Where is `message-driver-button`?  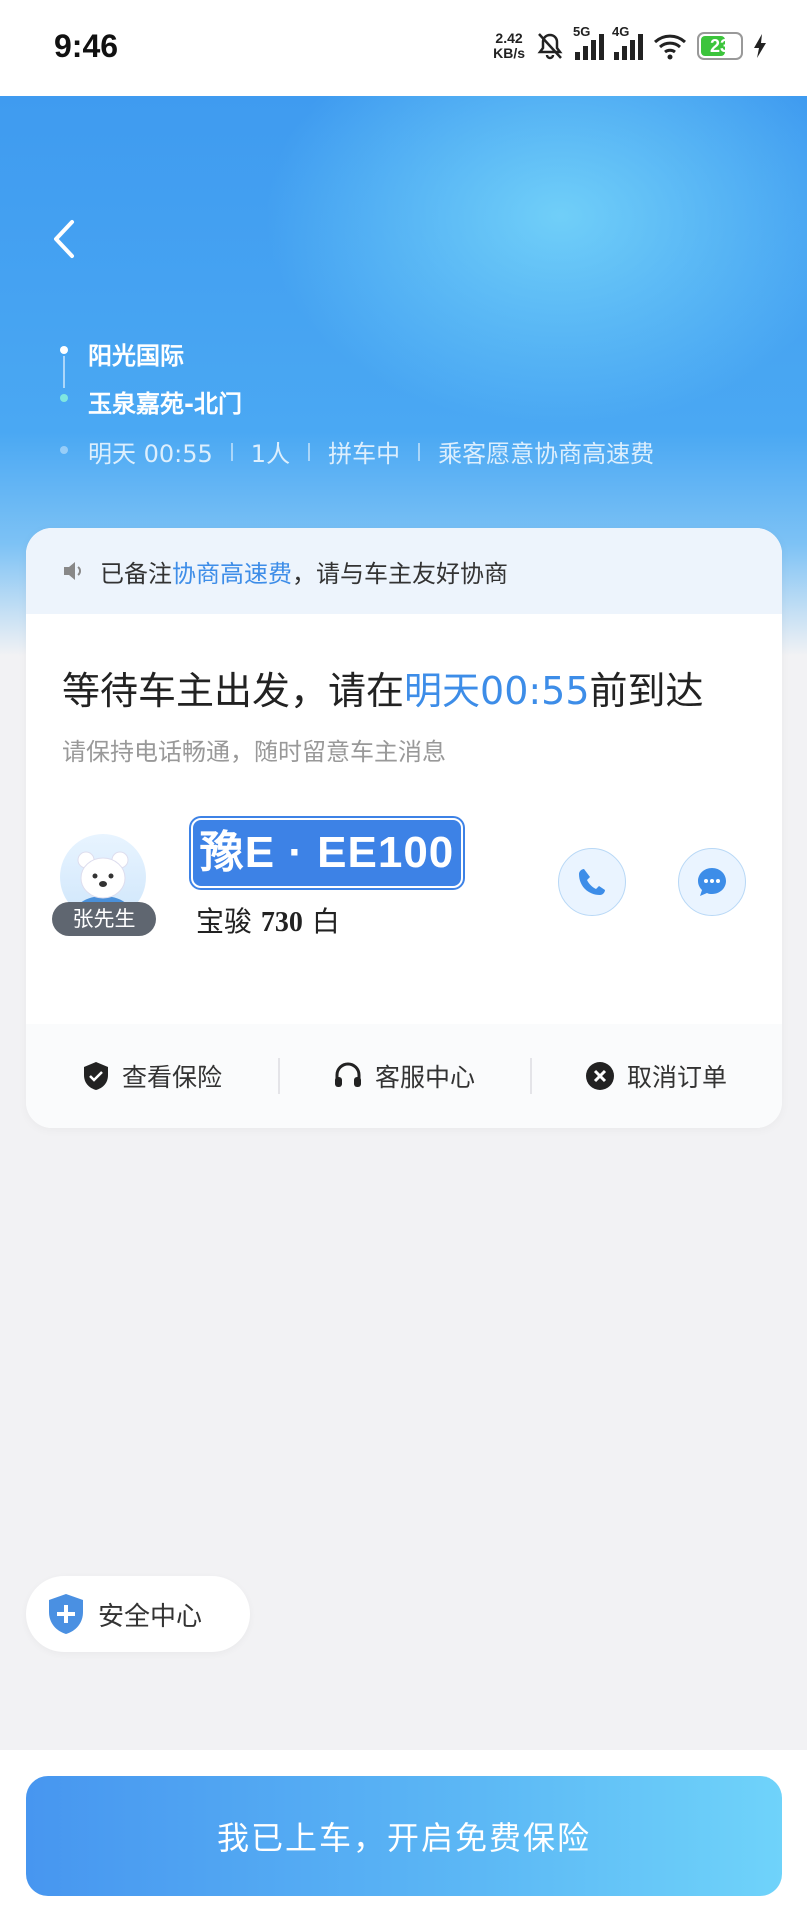
message-driver-button is located at coordinates (712, 882).